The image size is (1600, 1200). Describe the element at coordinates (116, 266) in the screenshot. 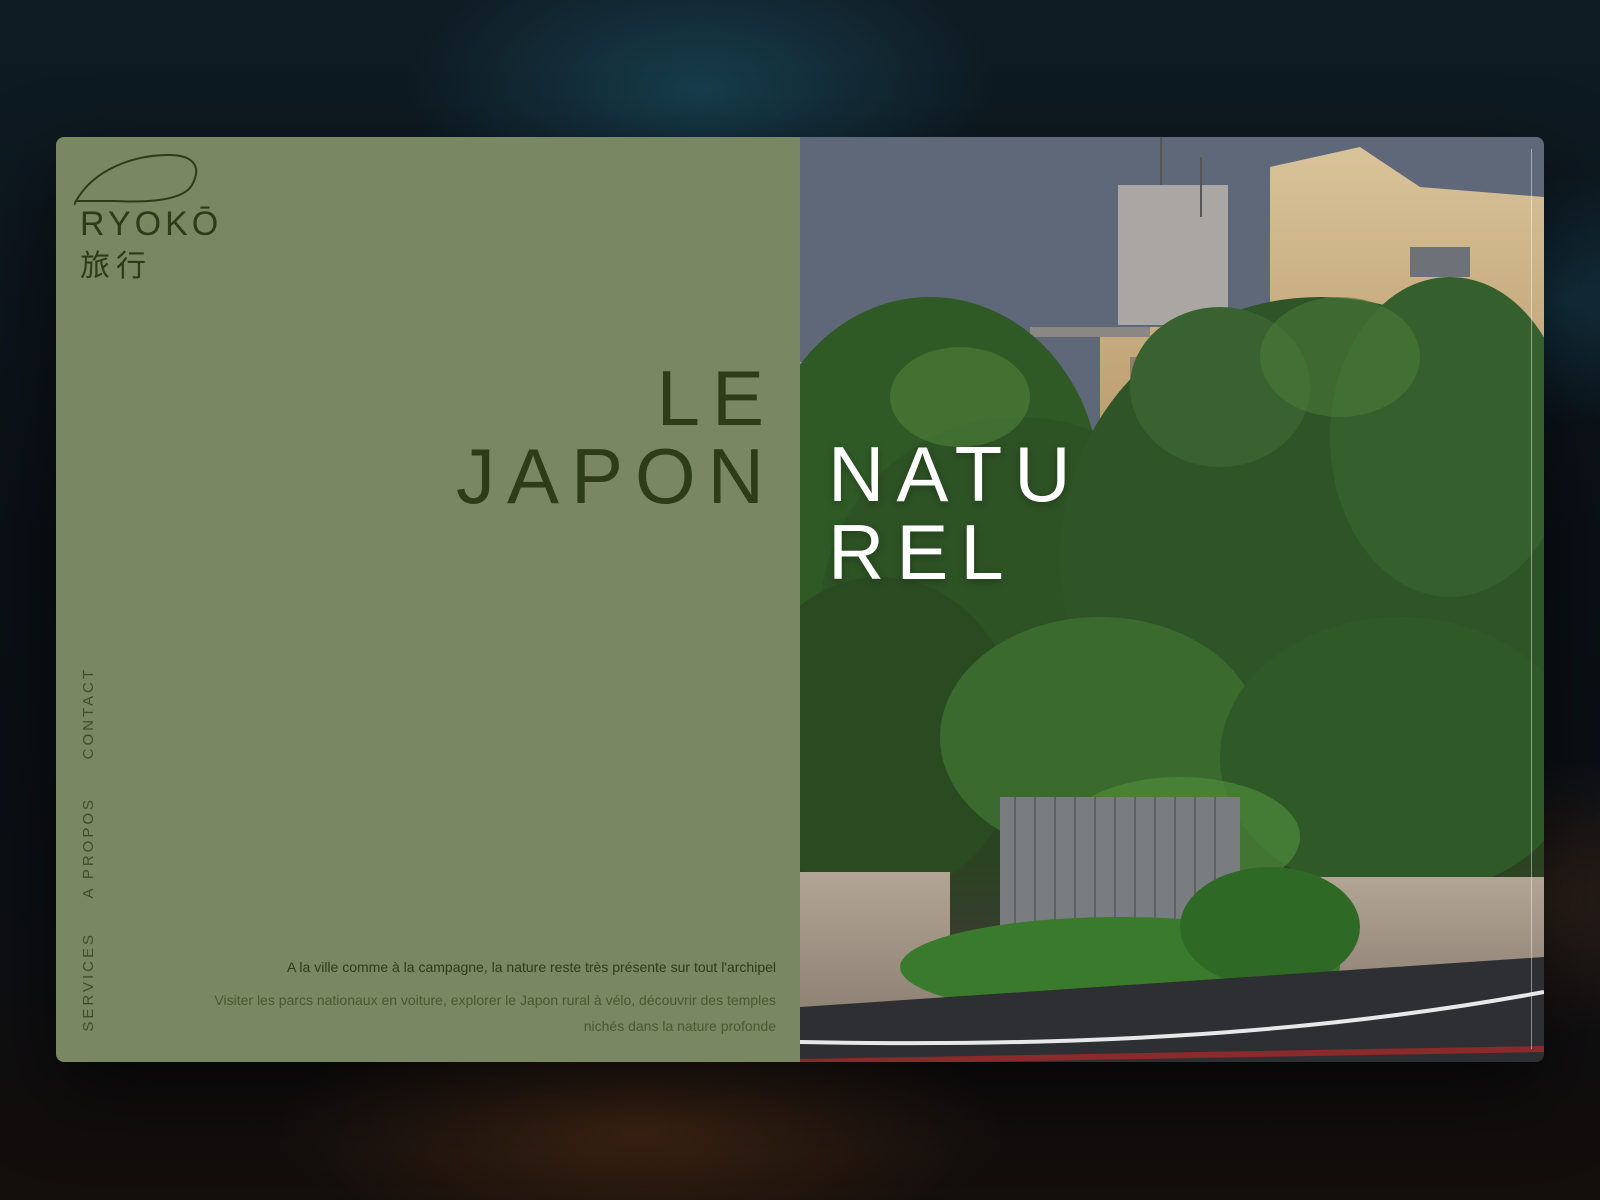

I see `brand-kanji: 旅行` at that location.